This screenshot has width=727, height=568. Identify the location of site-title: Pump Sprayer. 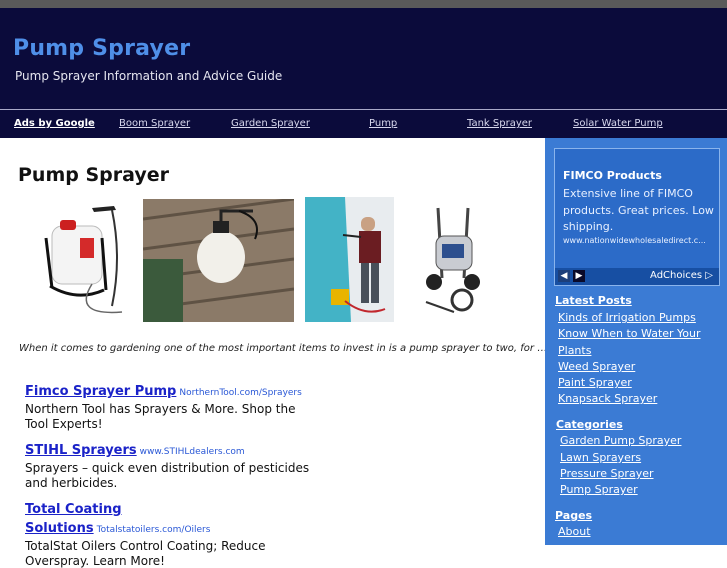
(101, 48).